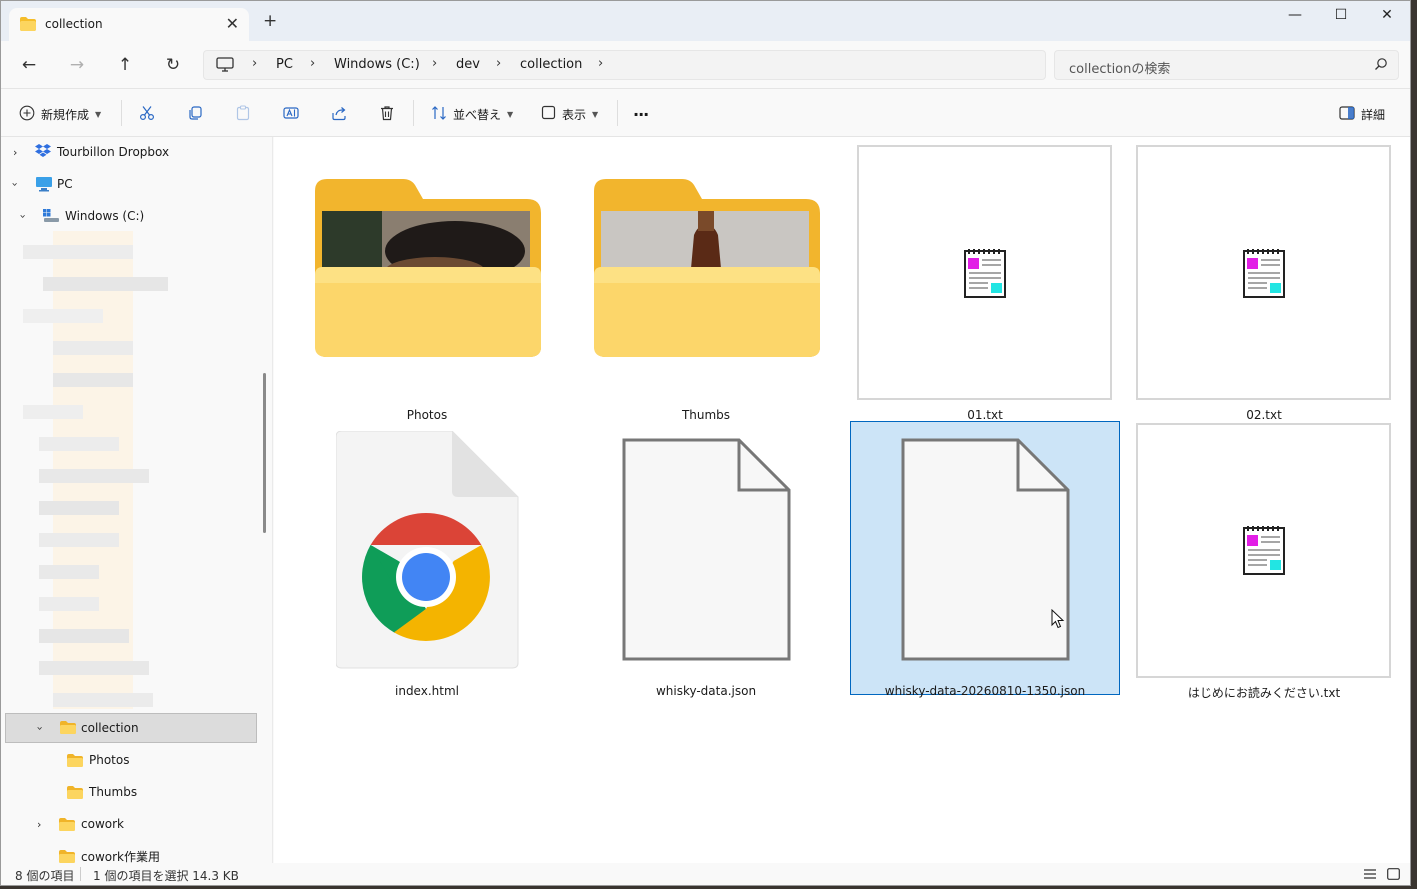  Describe the element at coordinates (77, 65) in the screenshot. I see `forward-button: →` at that location.